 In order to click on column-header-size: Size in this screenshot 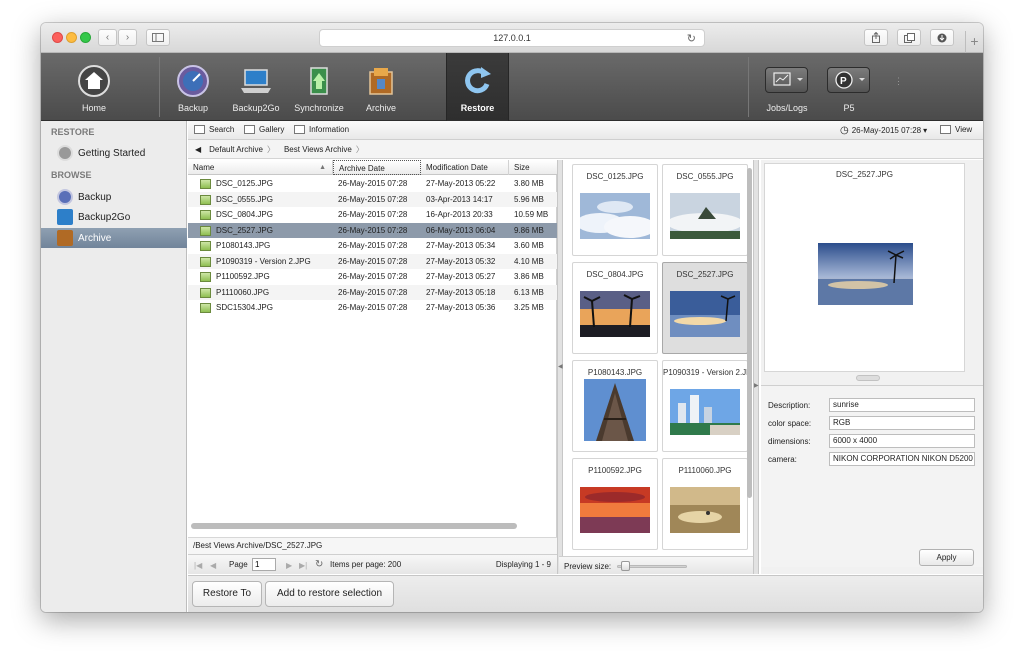, I will do `click(533, 167)`.